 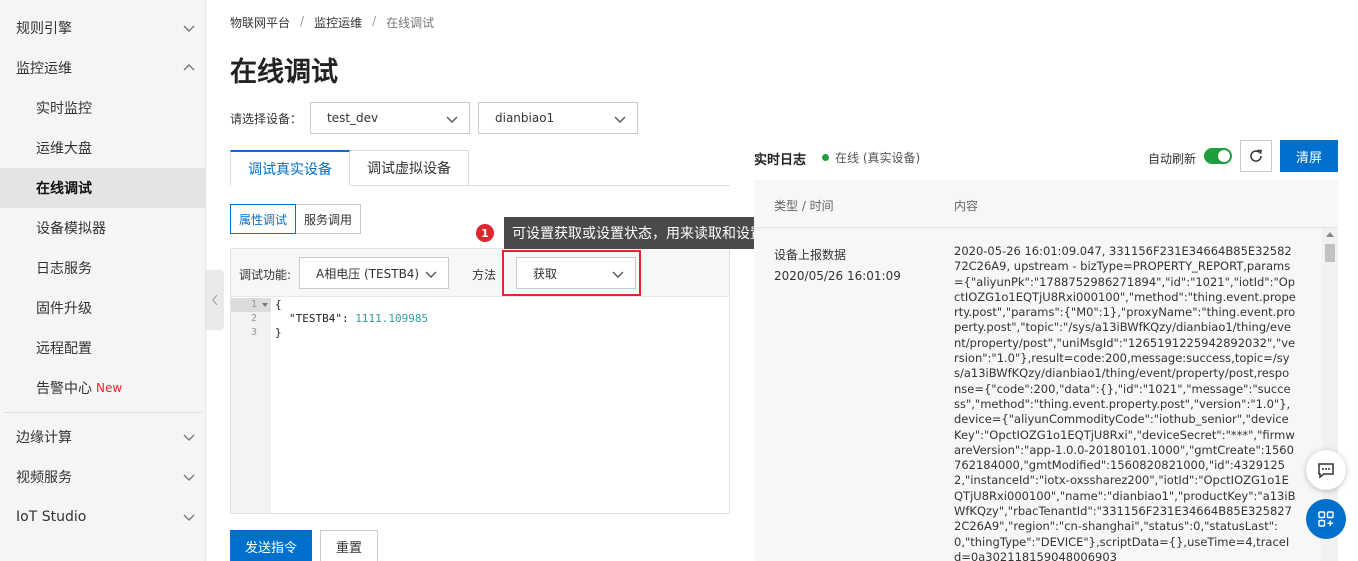 I want to click on sidebar-item-label: 实时监控, so click(x=64, y=109).